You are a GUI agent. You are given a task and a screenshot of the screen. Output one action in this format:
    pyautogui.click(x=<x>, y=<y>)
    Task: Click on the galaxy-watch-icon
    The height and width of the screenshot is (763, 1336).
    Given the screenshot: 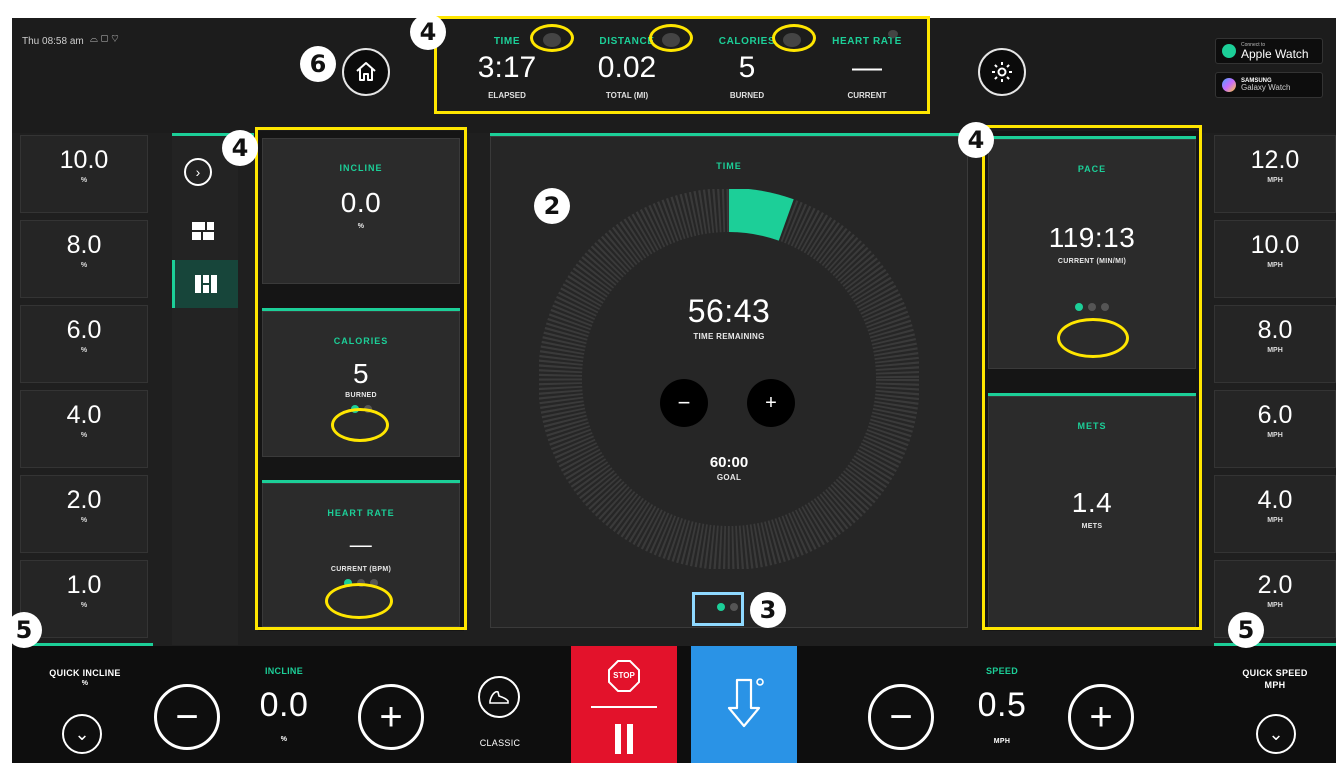 What is the action you would take?
    pyautogui.click(x=1229, y=85)
    